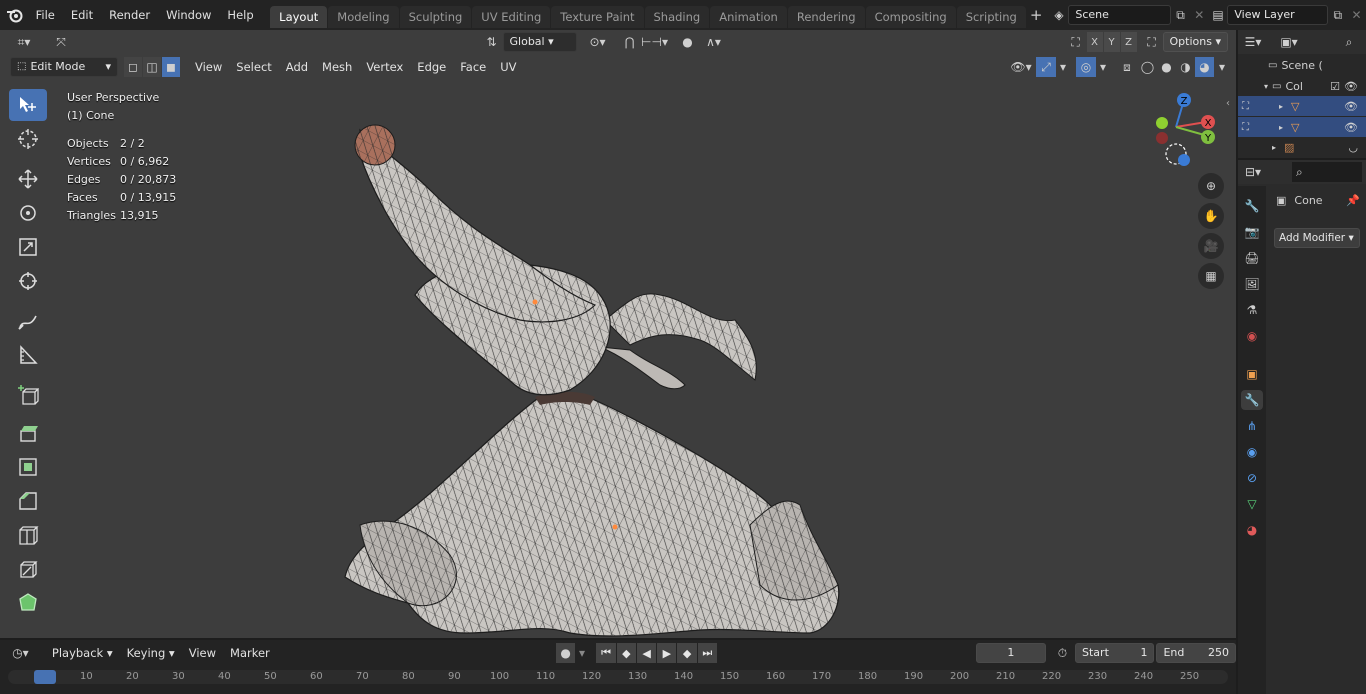 This screenshot has width=1366, height=694. I want to click on world-tab-icon: ◉, so click(1252, 336).